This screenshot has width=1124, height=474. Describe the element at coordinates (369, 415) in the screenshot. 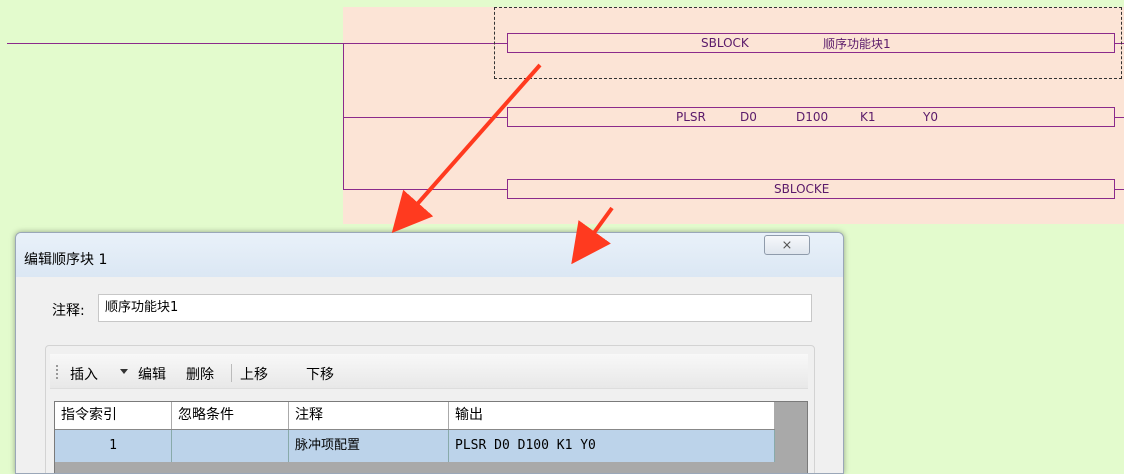

I see `header-comment: 注释` at that location.